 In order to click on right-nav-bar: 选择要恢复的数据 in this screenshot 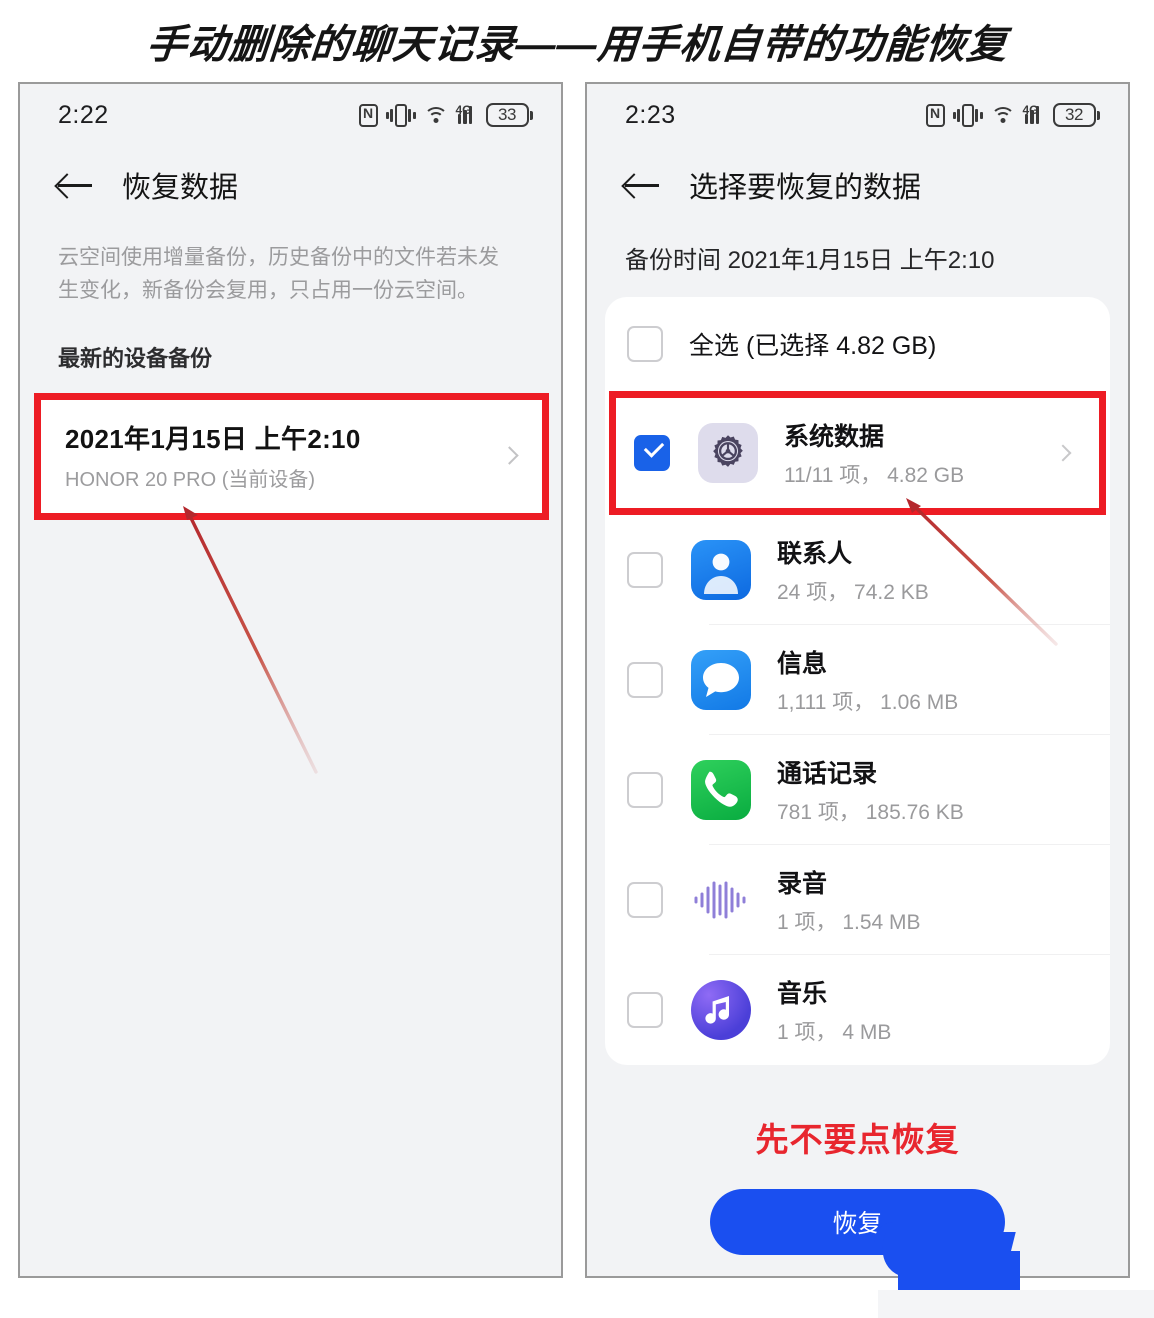, I will do `click(857, 183)`.